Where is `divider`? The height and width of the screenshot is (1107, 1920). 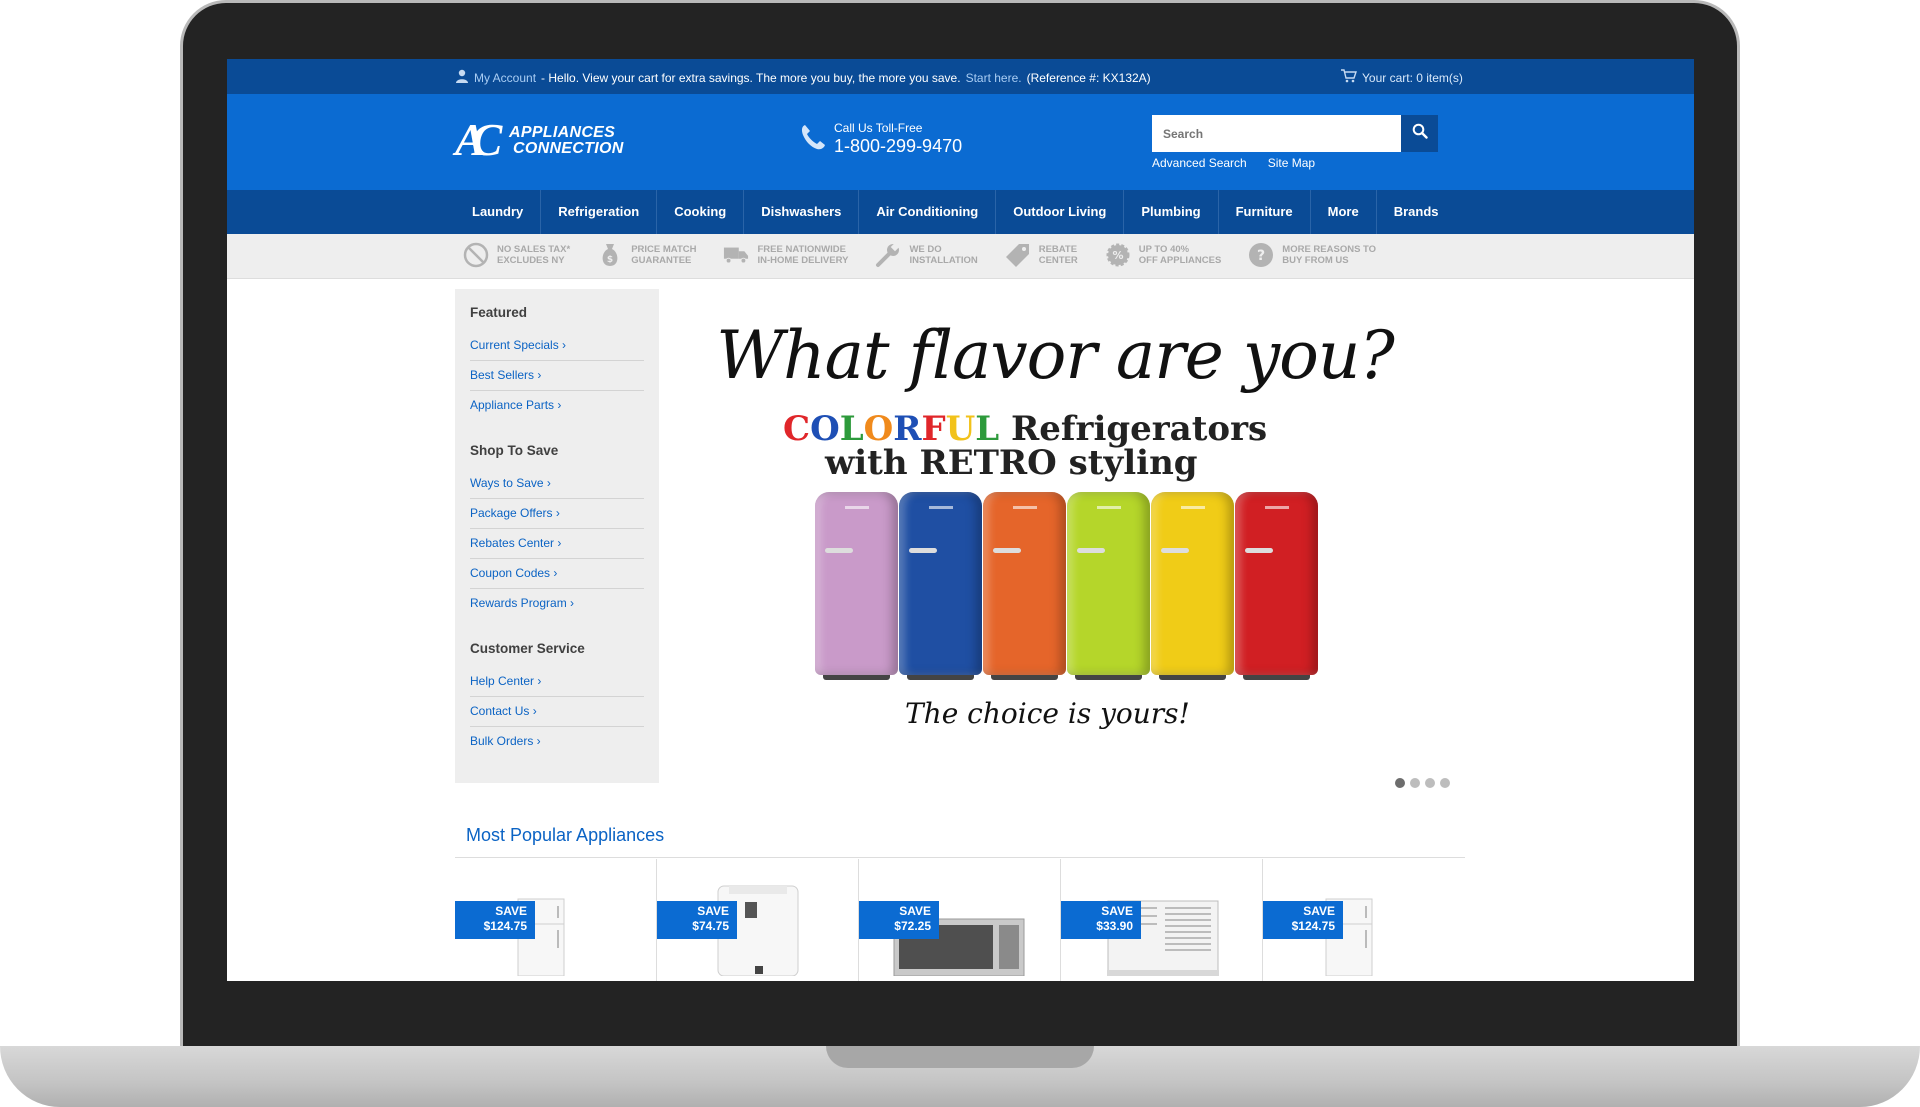
divider is located at coordinates (960, 857).